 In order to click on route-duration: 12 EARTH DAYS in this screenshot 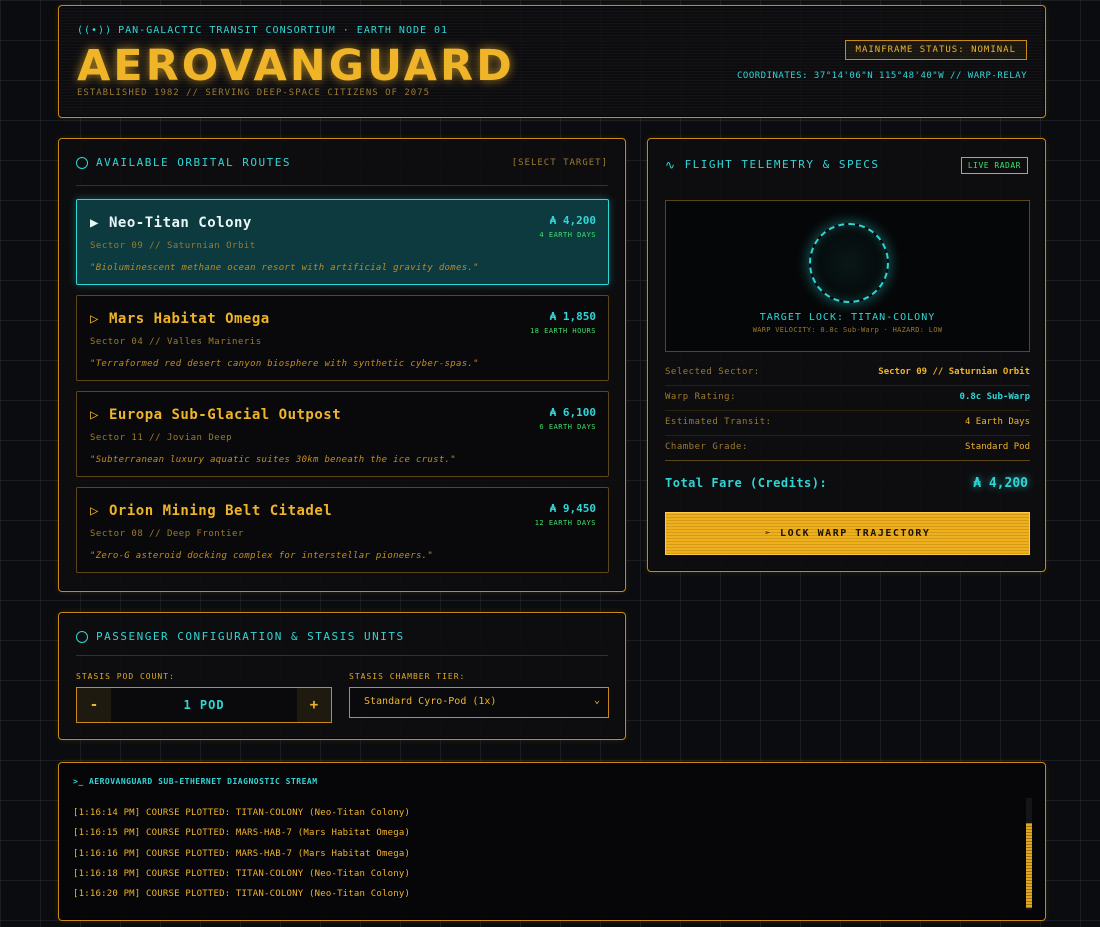, I will do `click(565, 523)`.